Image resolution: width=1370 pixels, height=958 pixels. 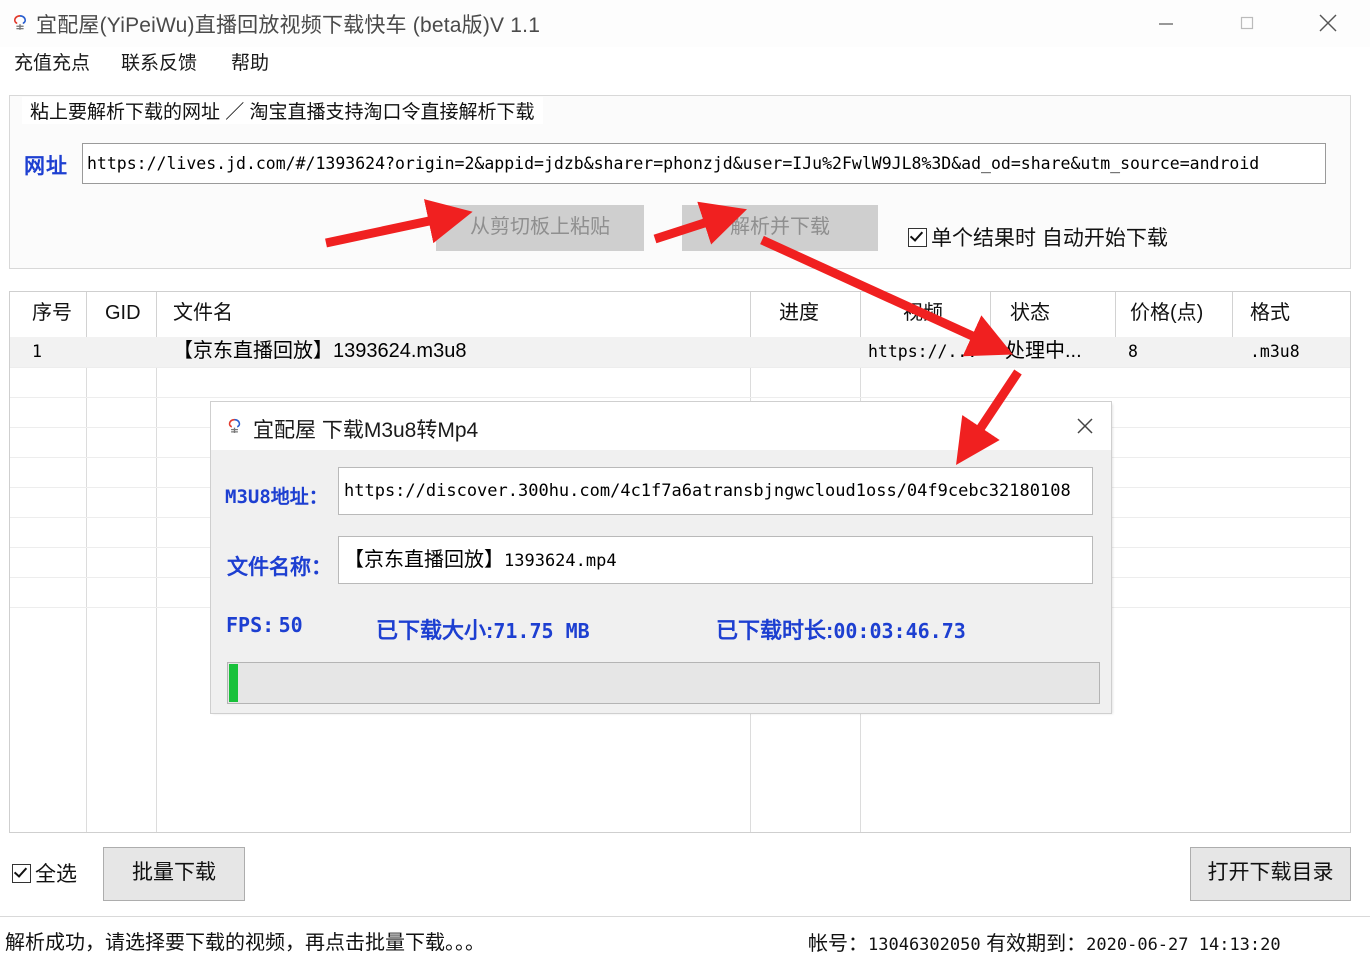 I want to click on filename-value: 1393624.mp4, so click(x=560, y=561).